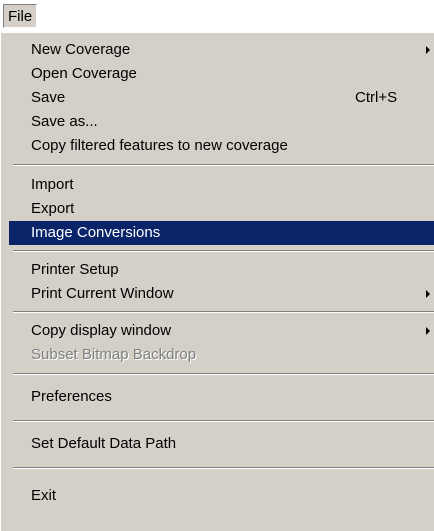  Describe the element at coordinates (221, 74) in the screenshot. I see `menu-item-open-coverage: Open Coverage` at that location.